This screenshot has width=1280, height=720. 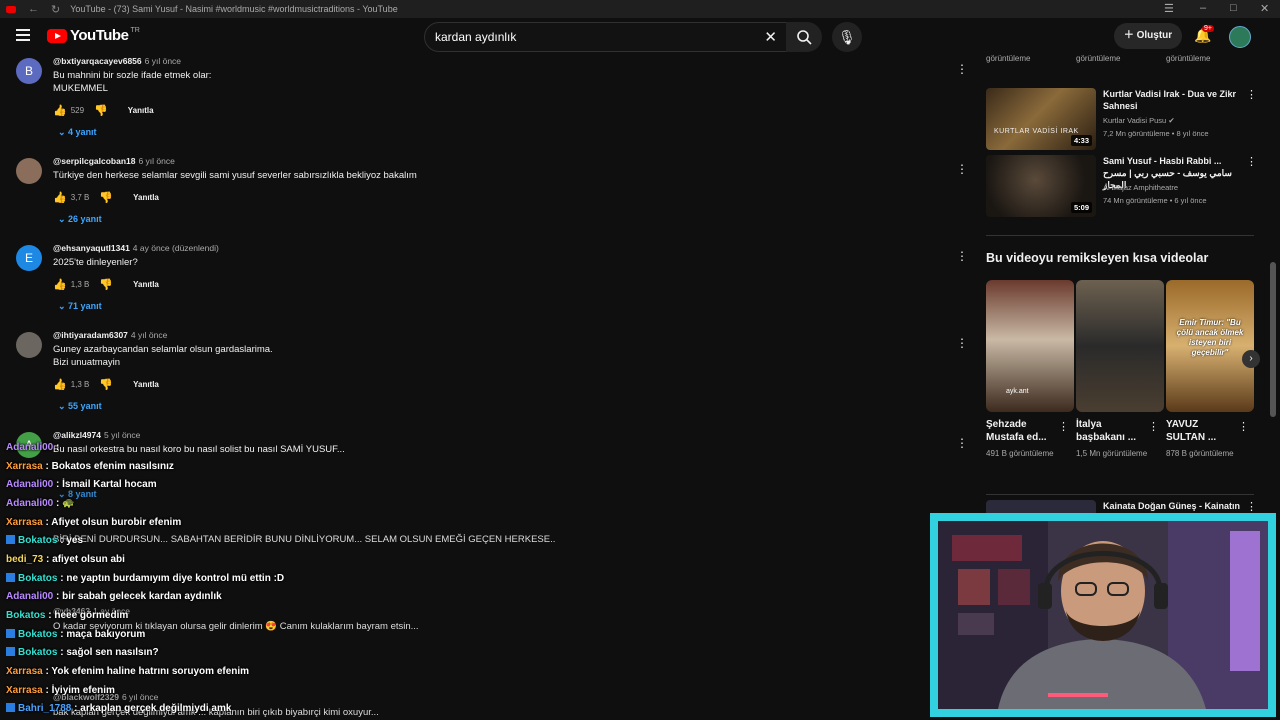 I want to click on youtube-play-icon, so click(x=57, y=35).